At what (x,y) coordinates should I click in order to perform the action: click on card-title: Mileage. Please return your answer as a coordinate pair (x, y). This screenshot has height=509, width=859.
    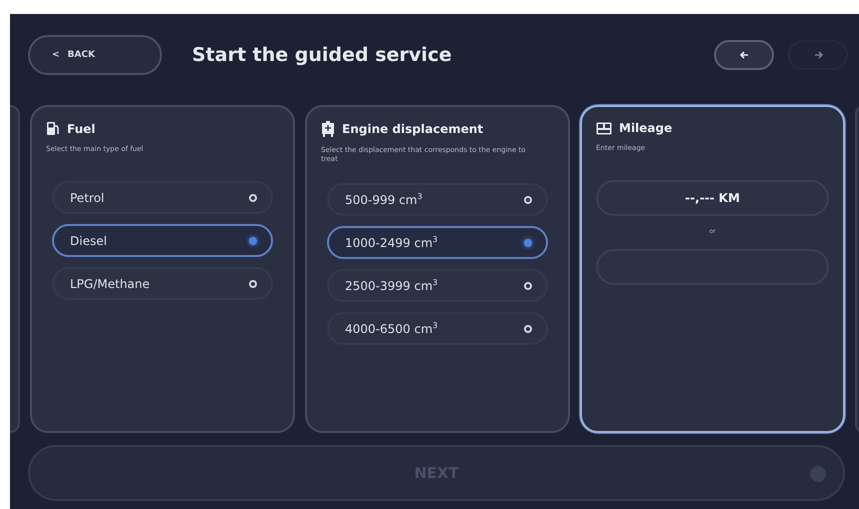
    Looking at the image, I should click on (645, 128).